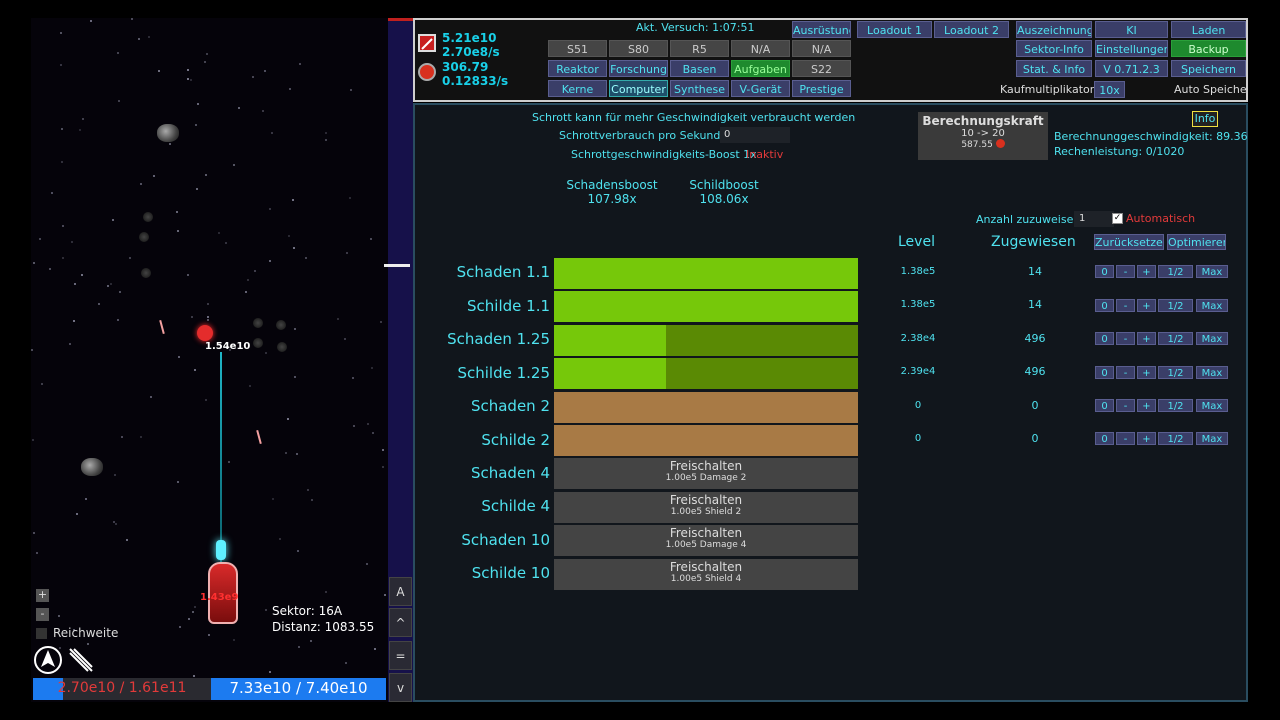 The image size is (1280, 720). Describe the element at coordinates (699, 68) in the screenshot. I see `tab-basen: Basen` at that location.